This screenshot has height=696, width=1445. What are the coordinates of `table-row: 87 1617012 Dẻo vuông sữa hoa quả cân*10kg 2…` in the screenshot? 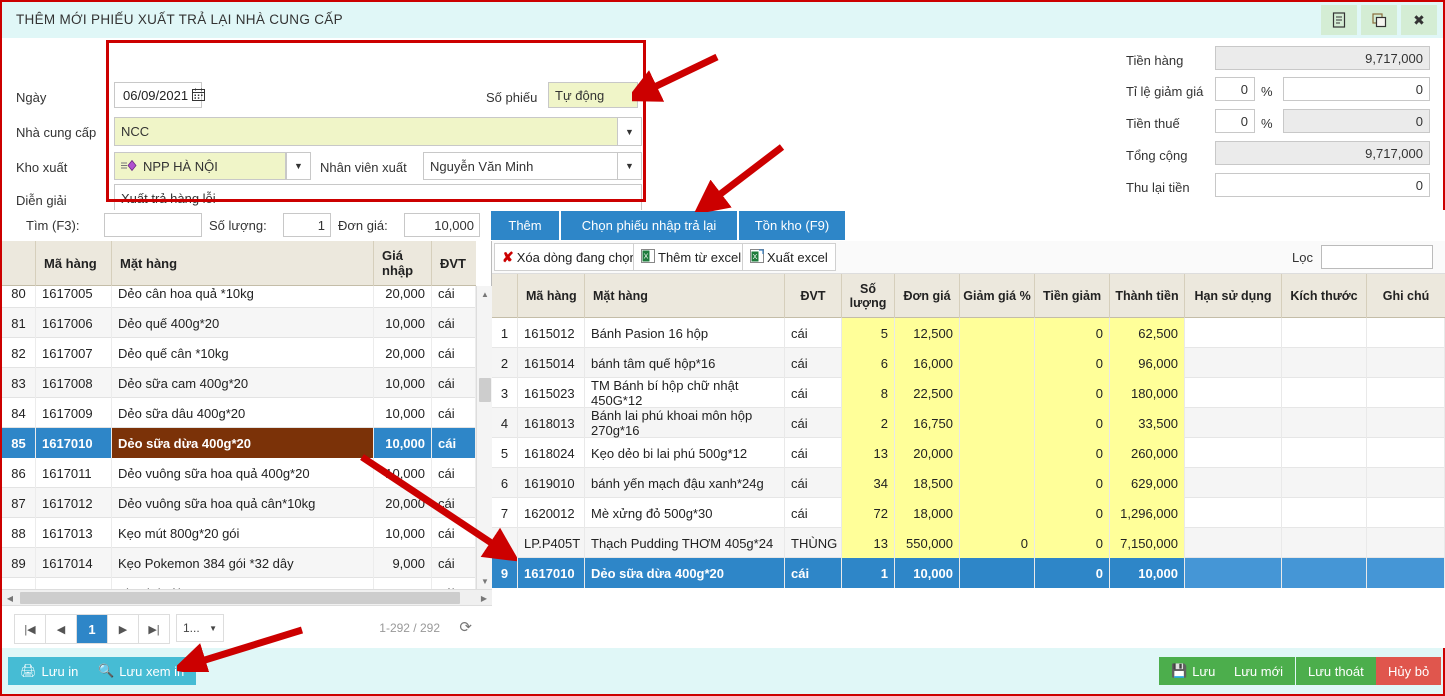 It's located at (239, 503).